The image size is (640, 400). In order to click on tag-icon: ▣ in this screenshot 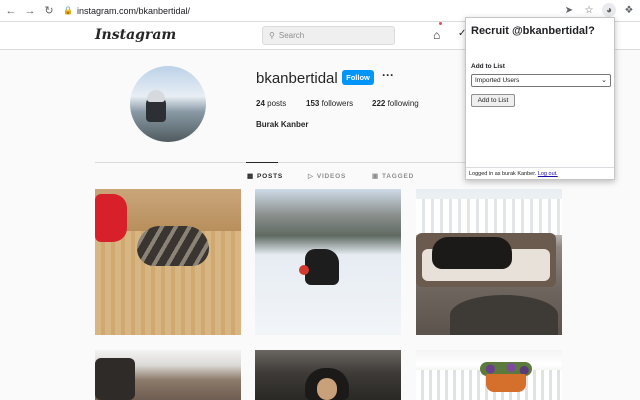, I will do `click(375, 176)`.